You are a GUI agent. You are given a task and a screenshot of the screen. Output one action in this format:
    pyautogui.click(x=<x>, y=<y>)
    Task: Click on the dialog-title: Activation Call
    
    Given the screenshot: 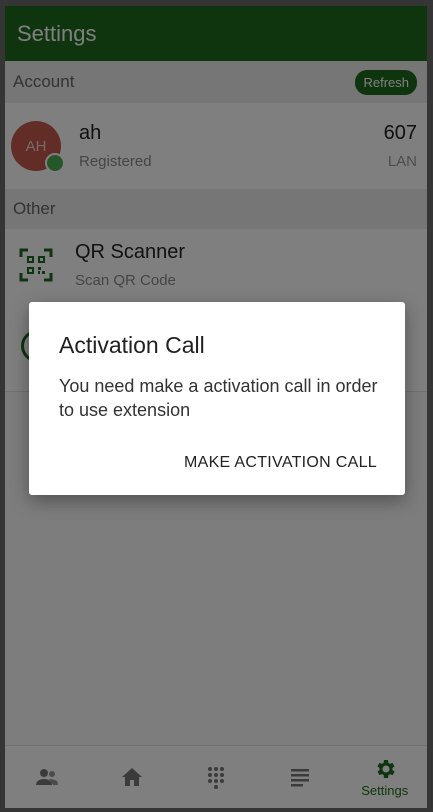 What is the action you would take?
    pyautogui.click(x=132, y=345)
    